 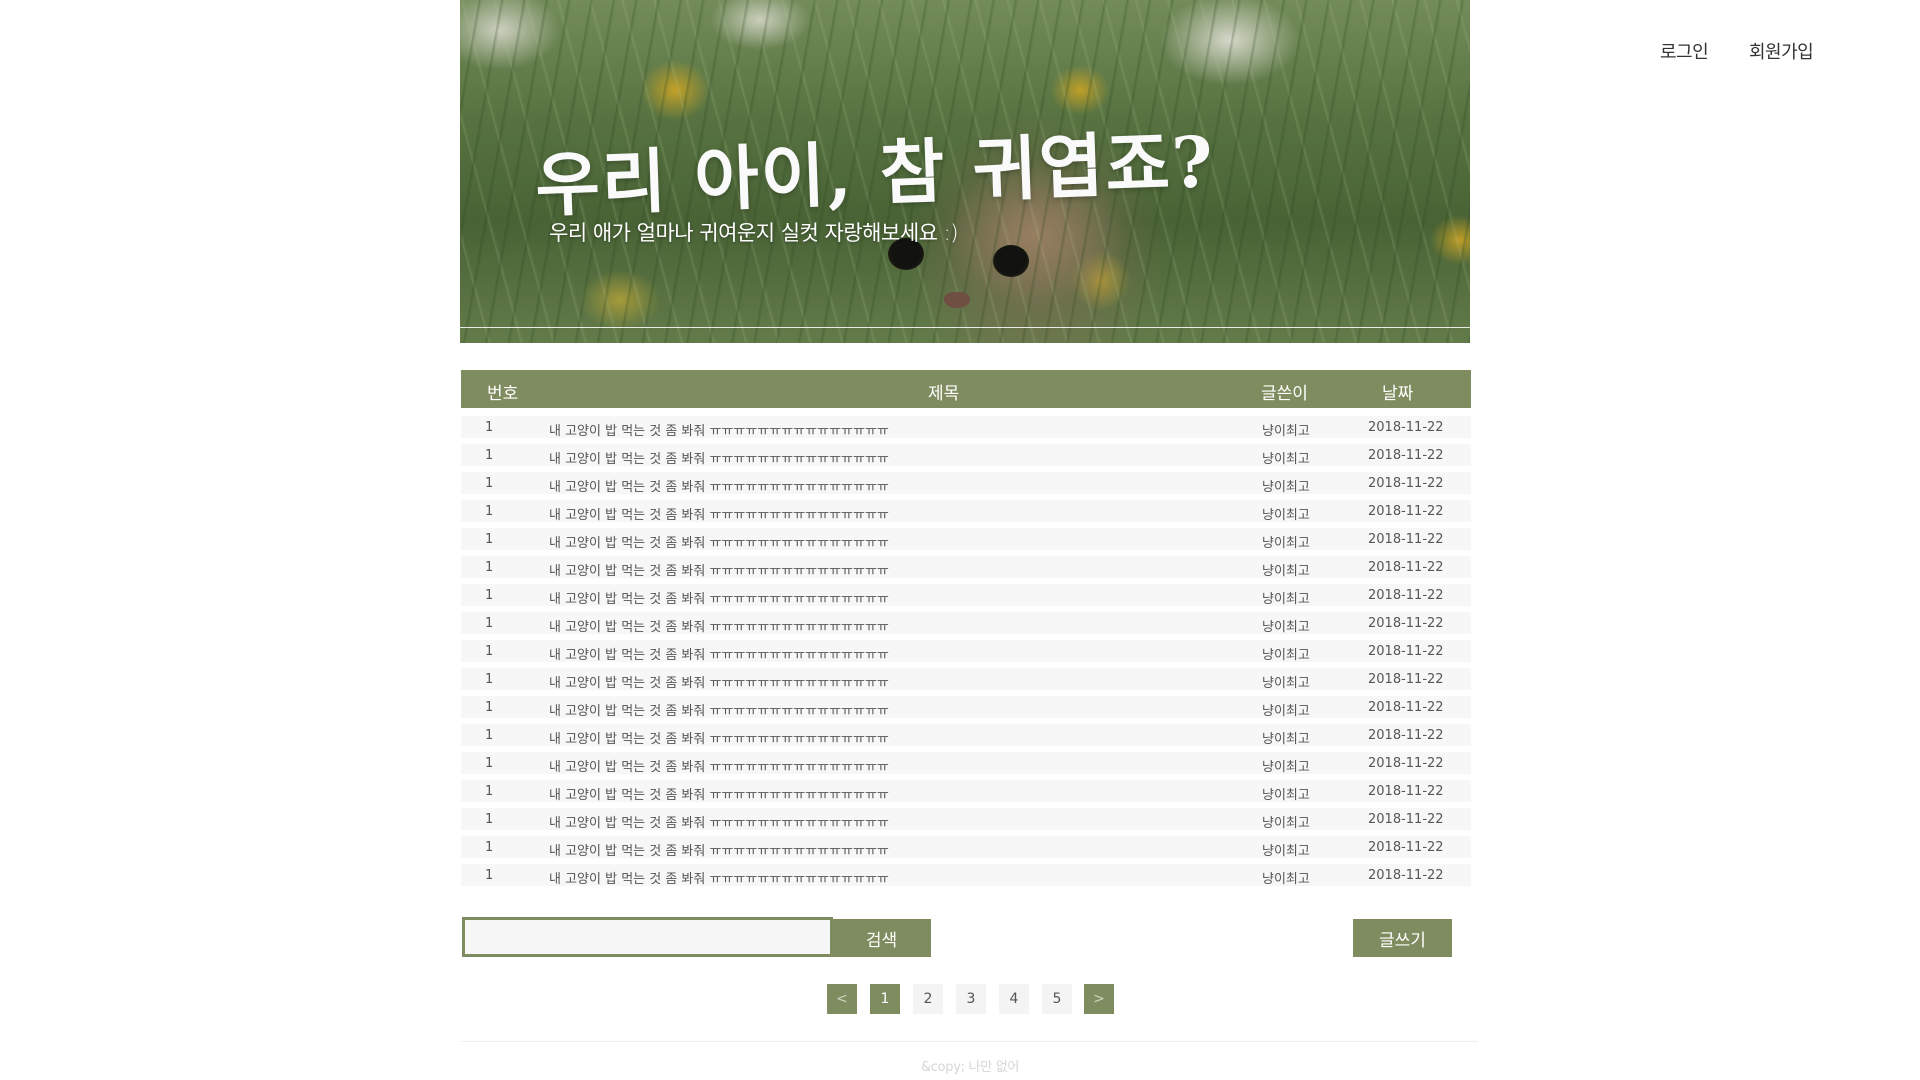 I want to click on banner-subtitle: 우리 애가 얼마나 귀여운지 실컷 자랑해보세요 :), so click(x=753, y=233).